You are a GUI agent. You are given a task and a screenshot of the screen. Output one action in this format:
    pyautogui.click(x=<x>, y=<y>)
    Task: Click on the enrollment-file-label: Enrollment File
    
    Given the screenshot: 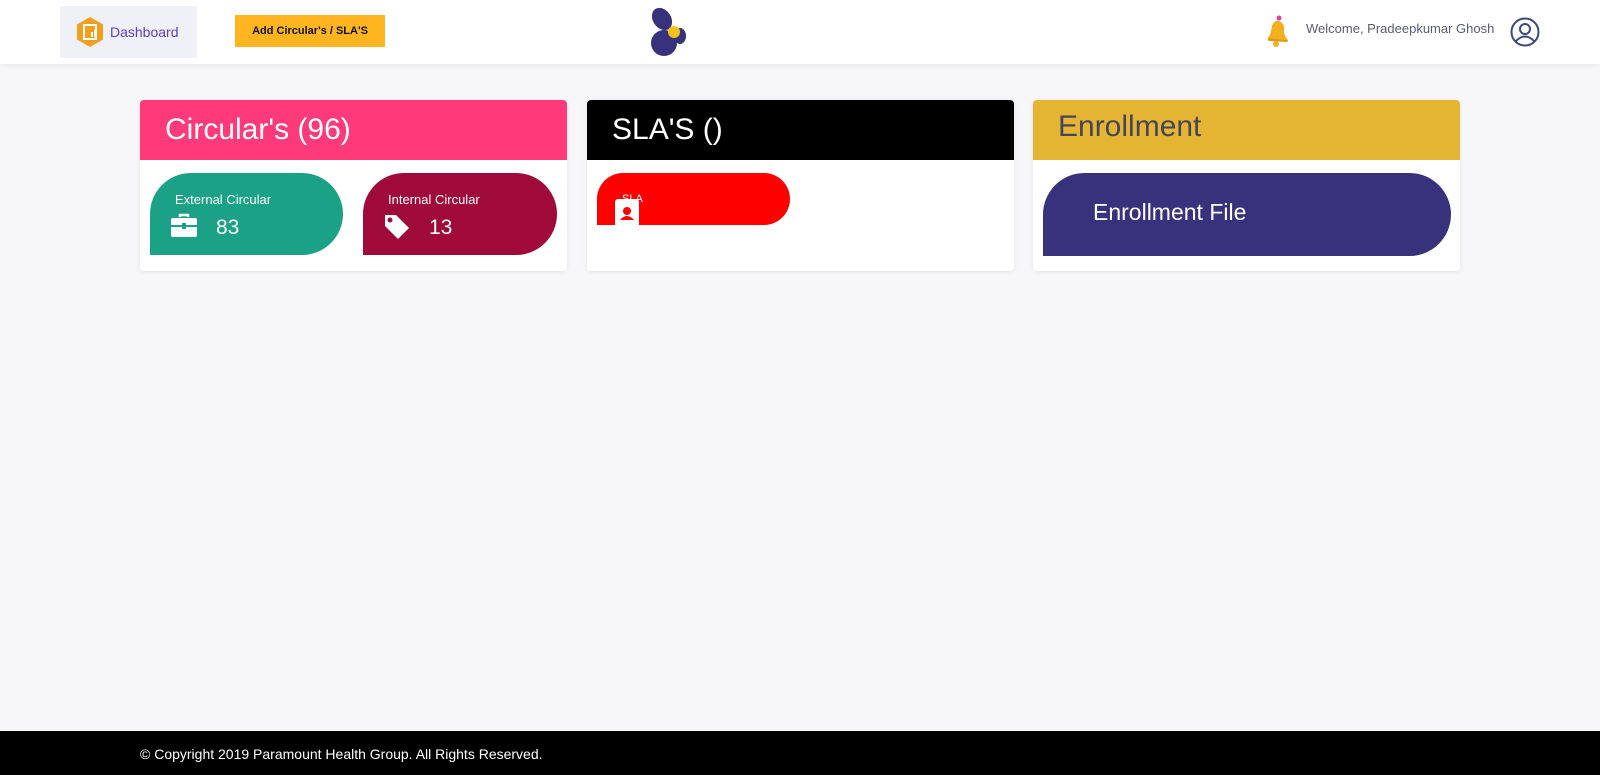 What is the action you would take?
    pyautogui.click(x=1170, y=212)
    